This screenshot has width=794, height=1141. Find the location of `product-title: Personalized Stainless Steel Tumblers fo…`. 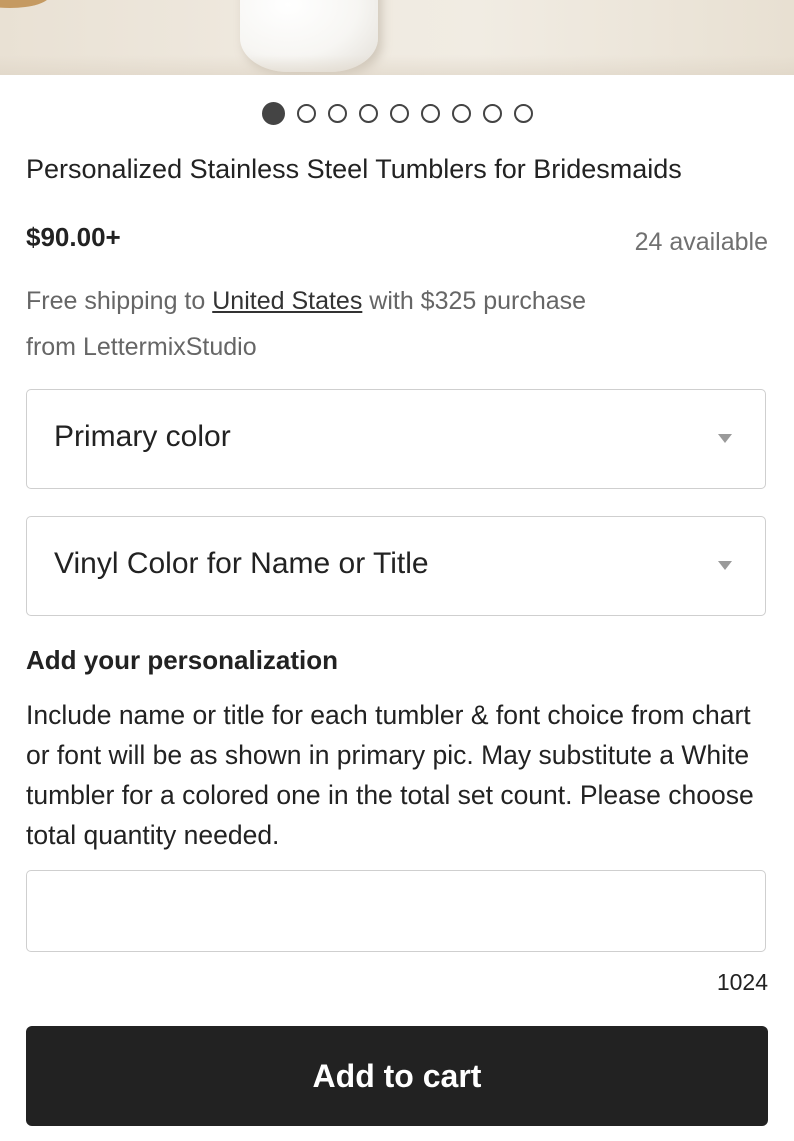

product-title: Personalized Stainless Steel Tumblers fo… is located at coordinates (354, 169).